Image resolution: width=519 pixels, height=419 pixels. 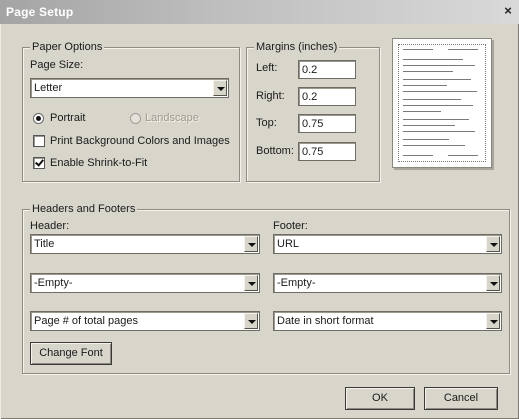 I want to click on margins-legend: Margins (inches), so click(x=297, y=47).